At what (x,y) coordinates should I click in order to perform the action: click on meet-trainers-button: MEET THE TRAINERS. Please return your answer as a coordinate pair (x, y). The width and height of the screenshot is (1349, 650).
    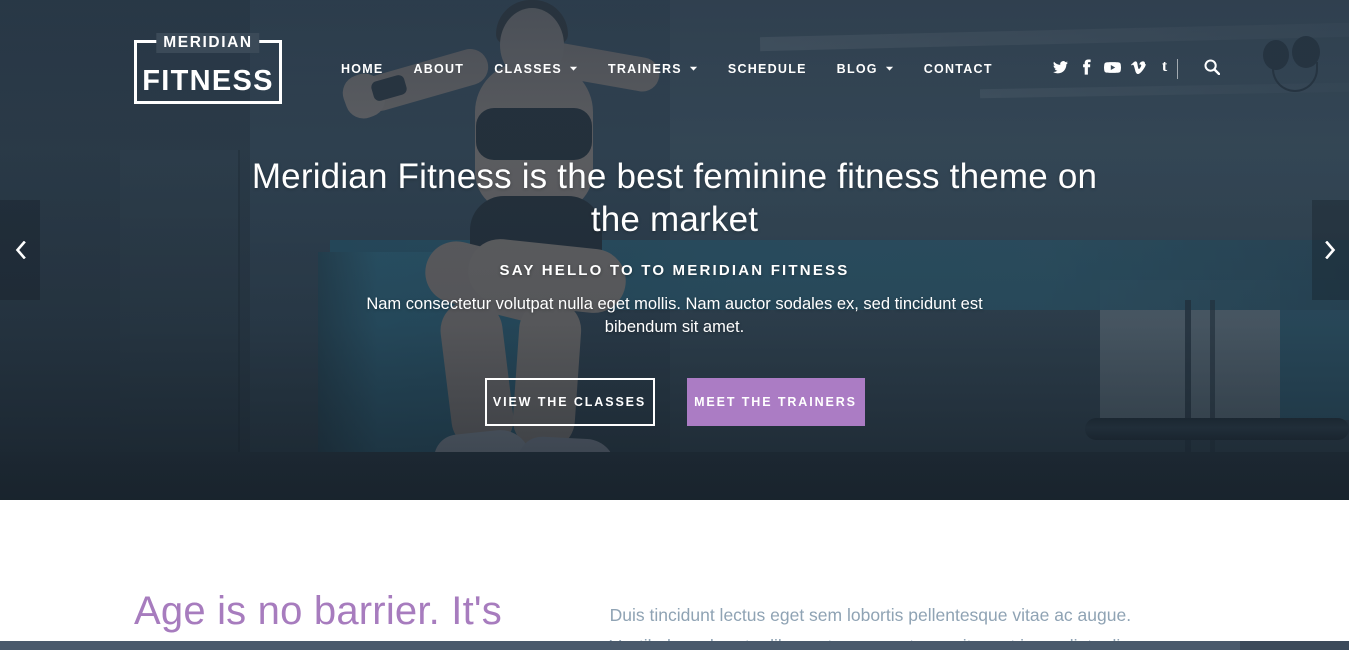
    Looking at the image, I should click on (775, 402).